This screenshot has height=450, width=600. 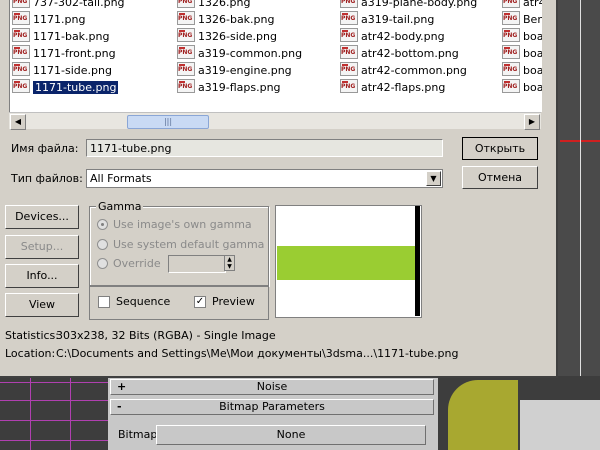 What do you see at coordinates (119, 406) in the screenshot?
I see `rollout-collapse-sign: -` at bounding box center [119, 406].